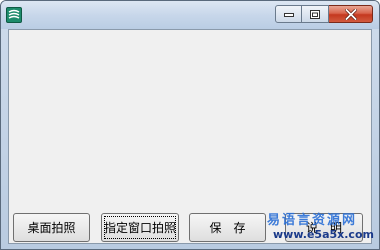  I want to click on close-icon, so click(350, 14).